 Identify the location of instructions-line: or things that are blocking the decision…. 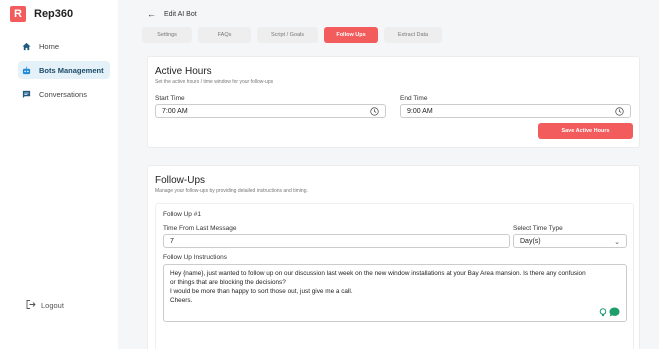
(228, 283).